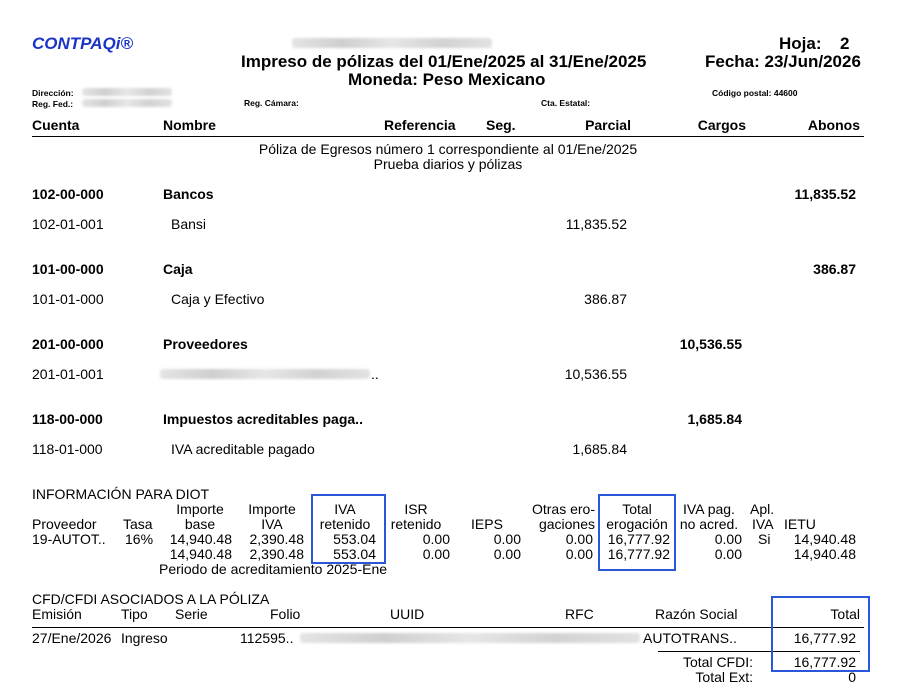 The image size is (898, 698). I want to click on diot-tasa: 16%, so click(139, 539).